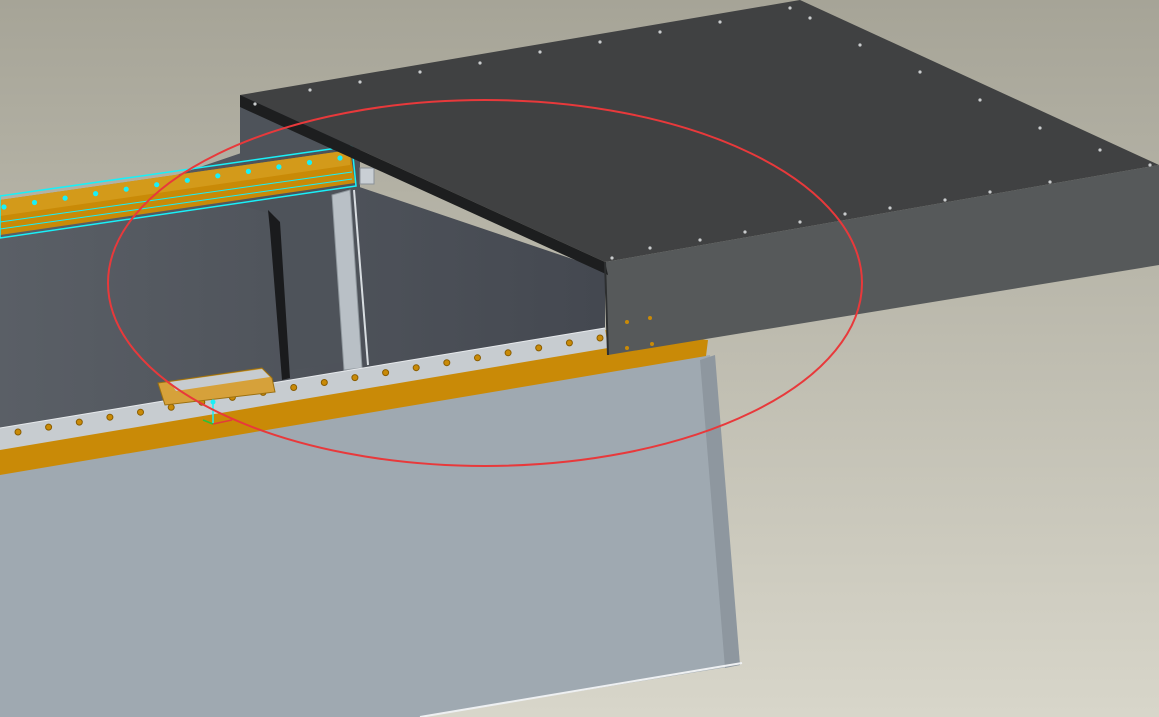 The image size is (1159, 717). What do you see at coordinates (367, 176) in the screenshot?
I see `rail-end-bracket` at bounding box center [367, 176].